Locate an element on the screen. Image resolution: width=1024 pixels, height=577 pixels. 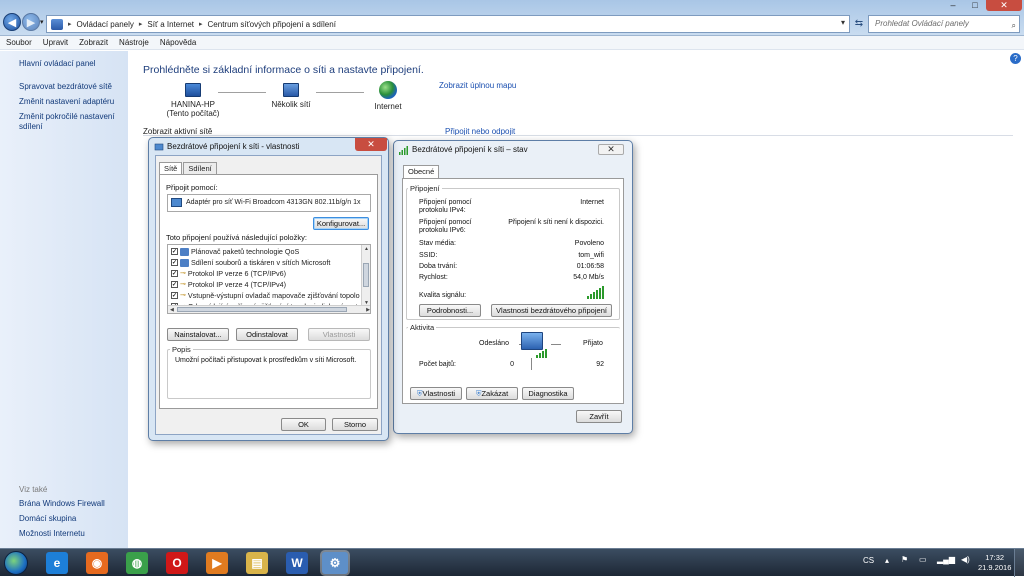
sidebar-item-adapter-settings: Změnit nastavení adaptéru is located at coordinates (69, 102).